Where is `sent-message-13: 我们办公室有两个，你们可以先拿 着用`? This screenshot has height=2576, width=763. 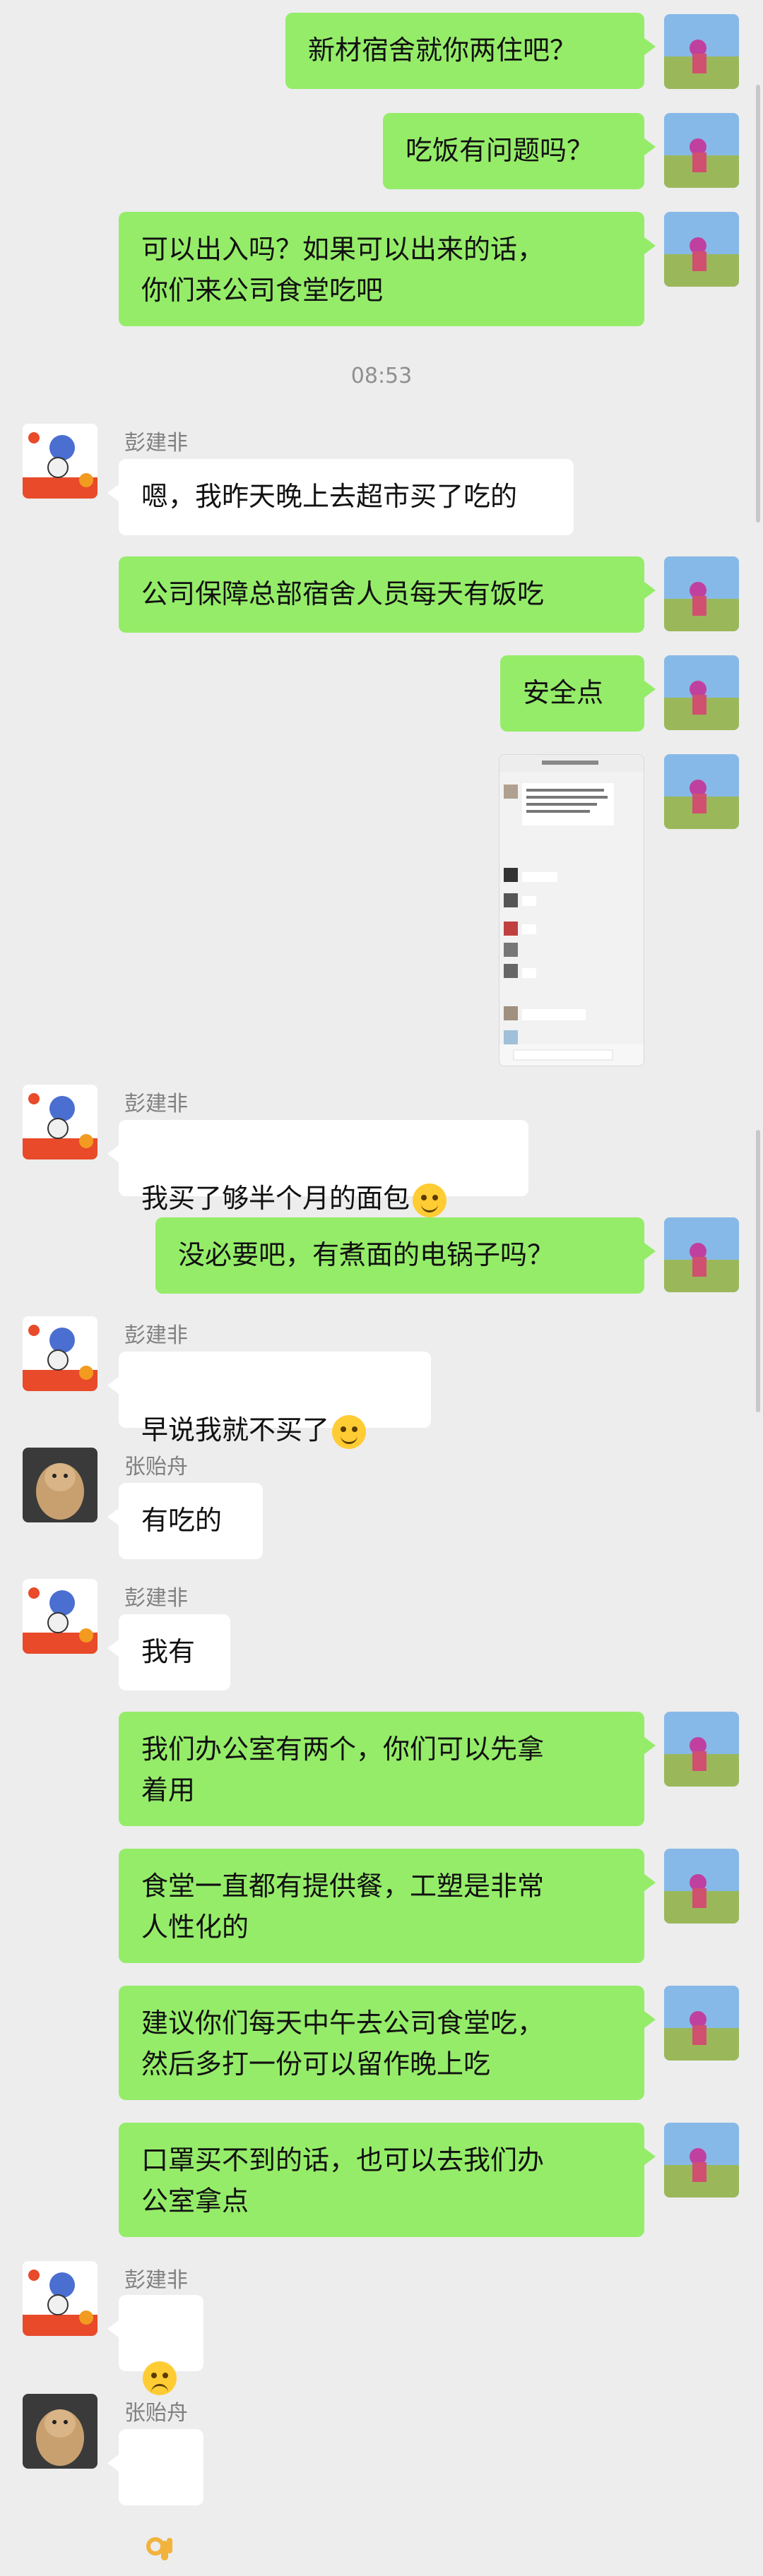
sent-message-13: 我们办公室有两个，你们可以先拿 着用 is located at coordinates (387, 1769).